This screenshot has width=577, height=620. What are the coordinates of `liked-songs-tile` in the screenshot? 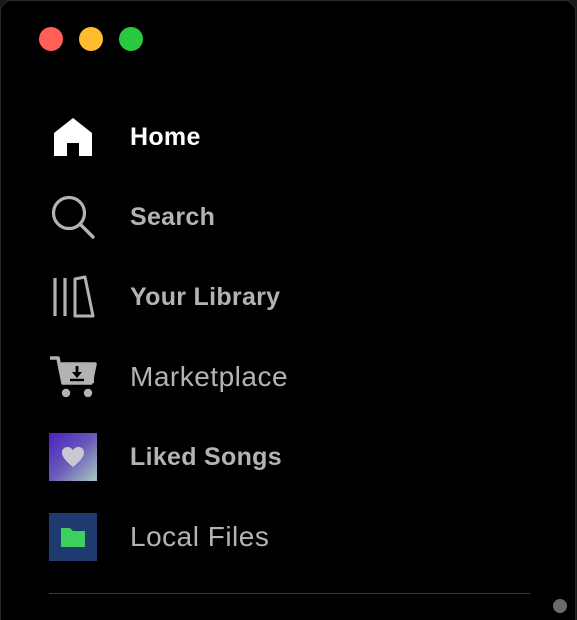 It's located at (73, 457).